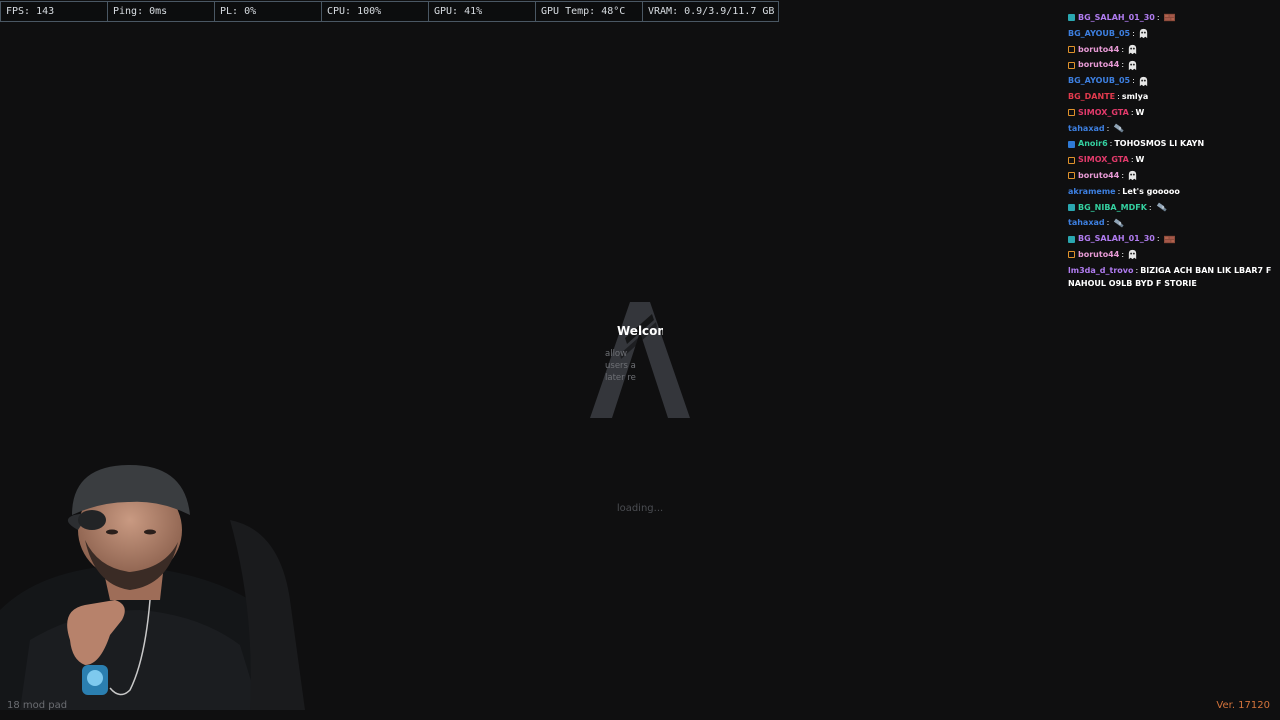 The image size is (1280, 720). I want to click on streamer-image, so click(152, 587).